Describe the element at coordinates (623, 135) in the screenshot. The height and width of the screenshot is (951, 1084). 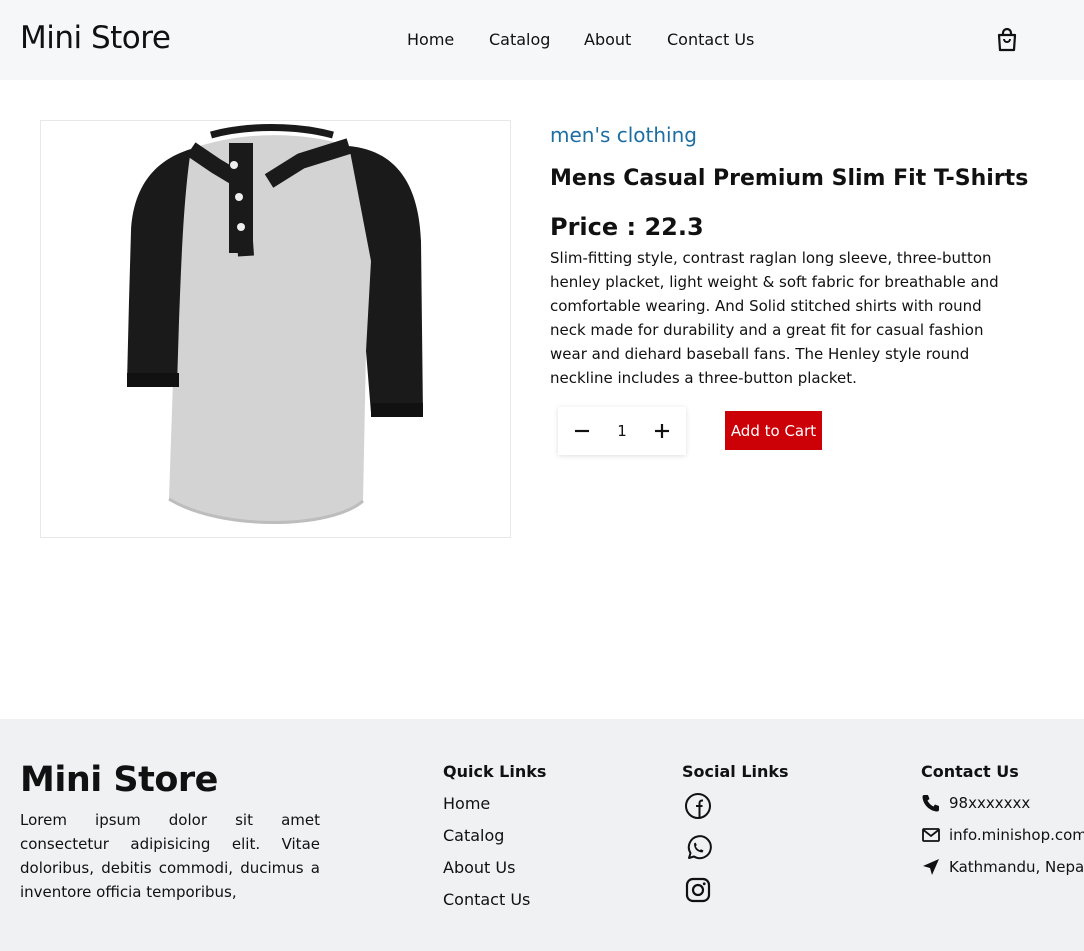
I see `product-category: men's clothing` at that location.